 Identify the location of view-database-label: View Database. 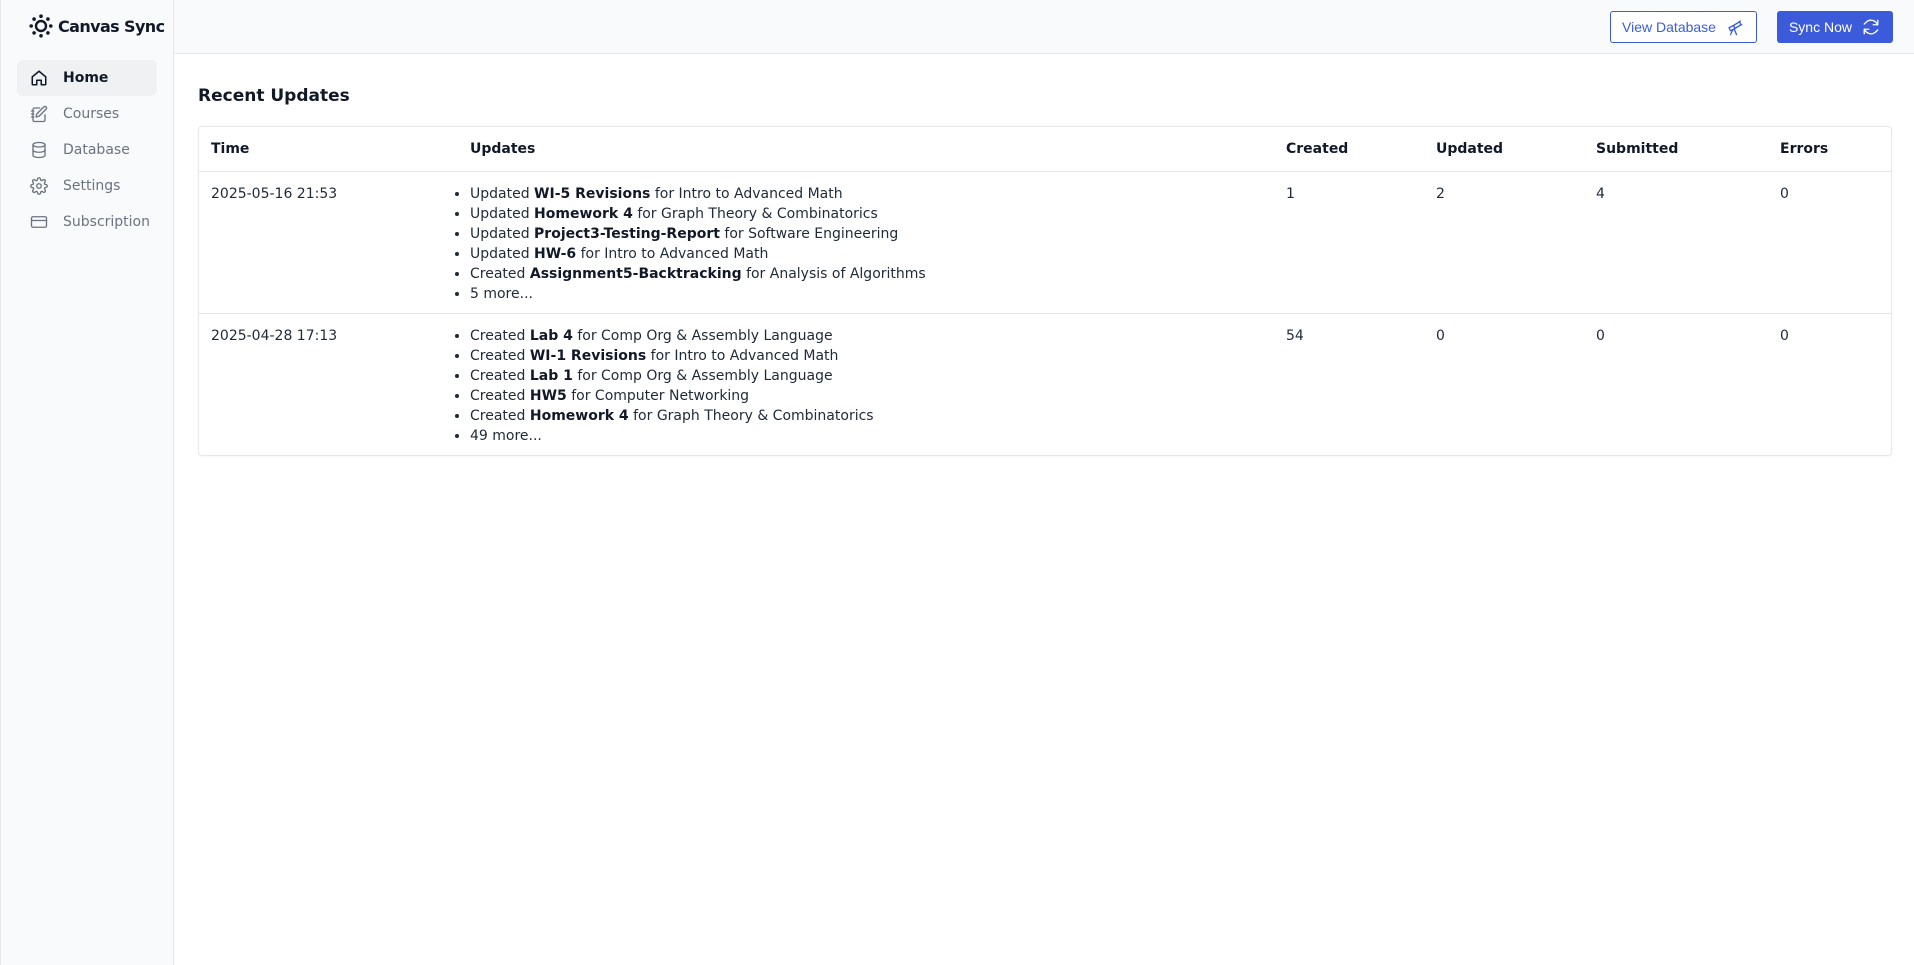
(1669, 26).